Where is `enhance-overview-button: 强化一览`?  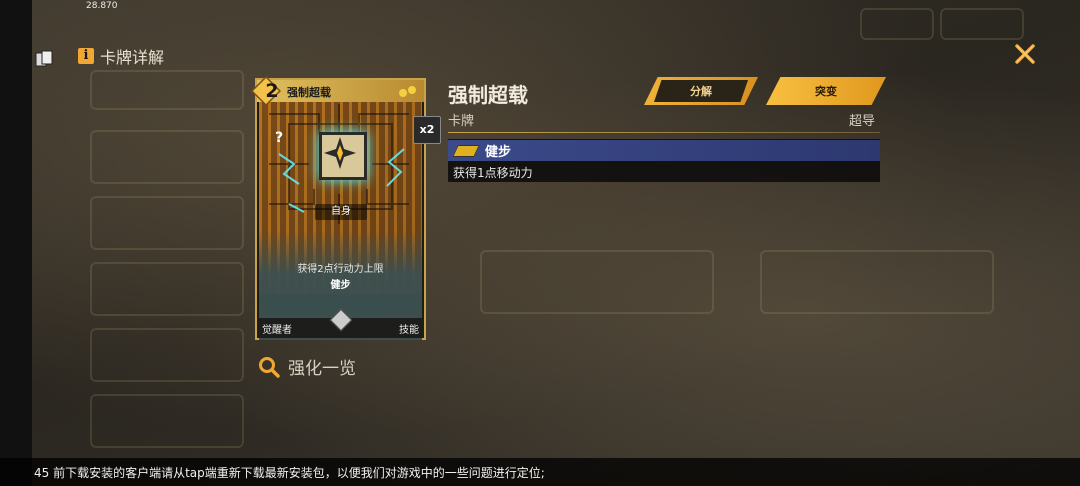 enhance-overview-button: 强化一览 is located at coordinates (307, 366).